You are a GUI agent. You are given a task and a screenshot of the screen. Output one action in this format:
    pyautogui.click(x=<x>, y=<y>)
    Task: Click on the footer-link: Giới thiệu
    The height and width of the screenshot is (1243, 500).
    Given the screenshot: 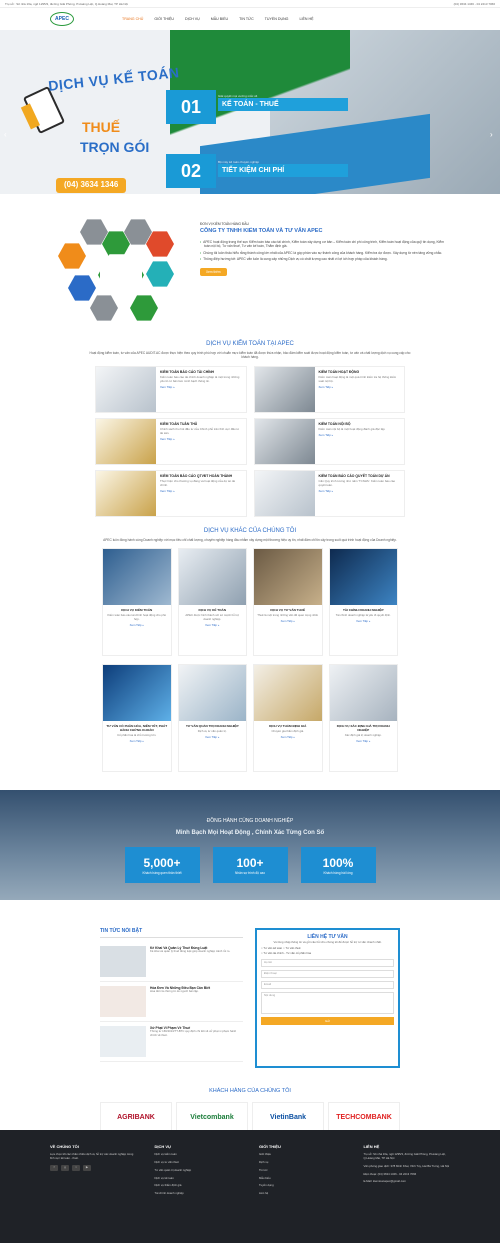 What is the action you would take?
    pyautogui.click(x=302, y=1155)
    